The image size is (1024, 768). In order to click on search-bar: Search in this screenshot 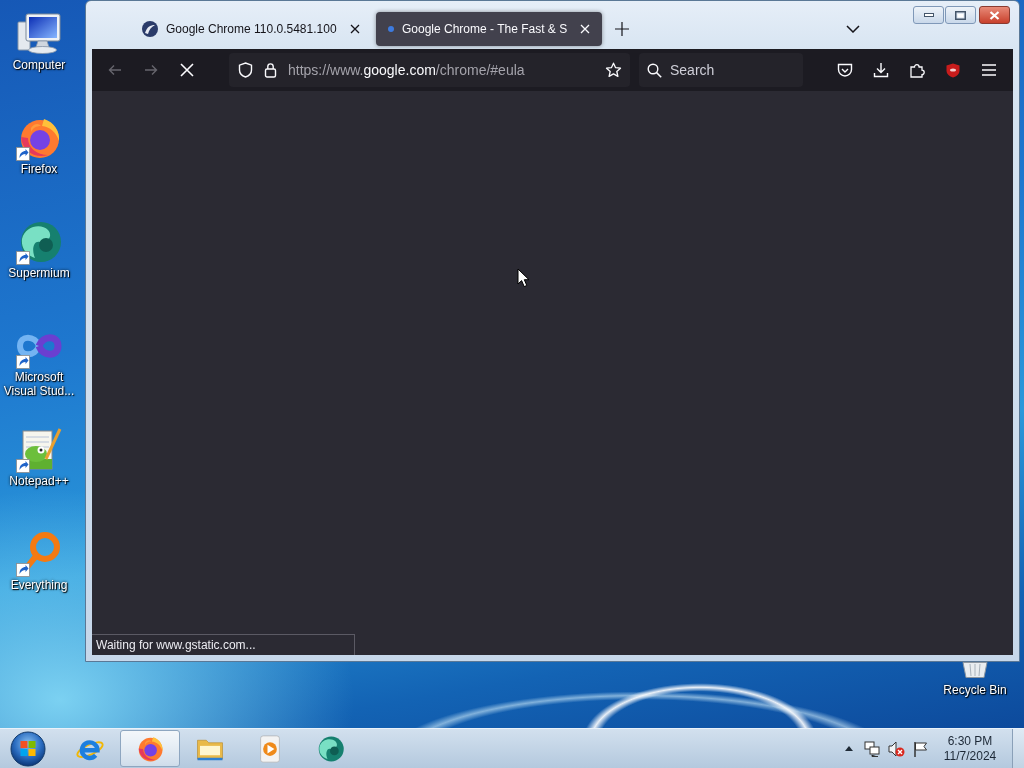, I will do `click(721, 70)`.